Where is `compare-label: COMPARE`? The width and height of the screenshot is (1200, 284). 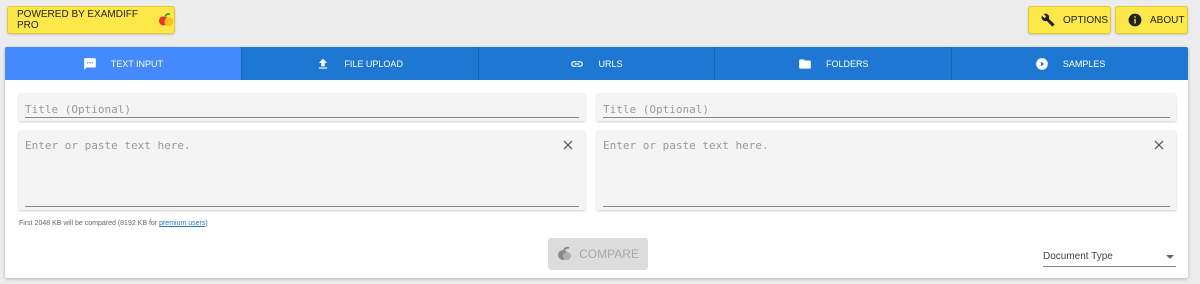 compare-label: COMPARE is located at coordinates (609, 254).